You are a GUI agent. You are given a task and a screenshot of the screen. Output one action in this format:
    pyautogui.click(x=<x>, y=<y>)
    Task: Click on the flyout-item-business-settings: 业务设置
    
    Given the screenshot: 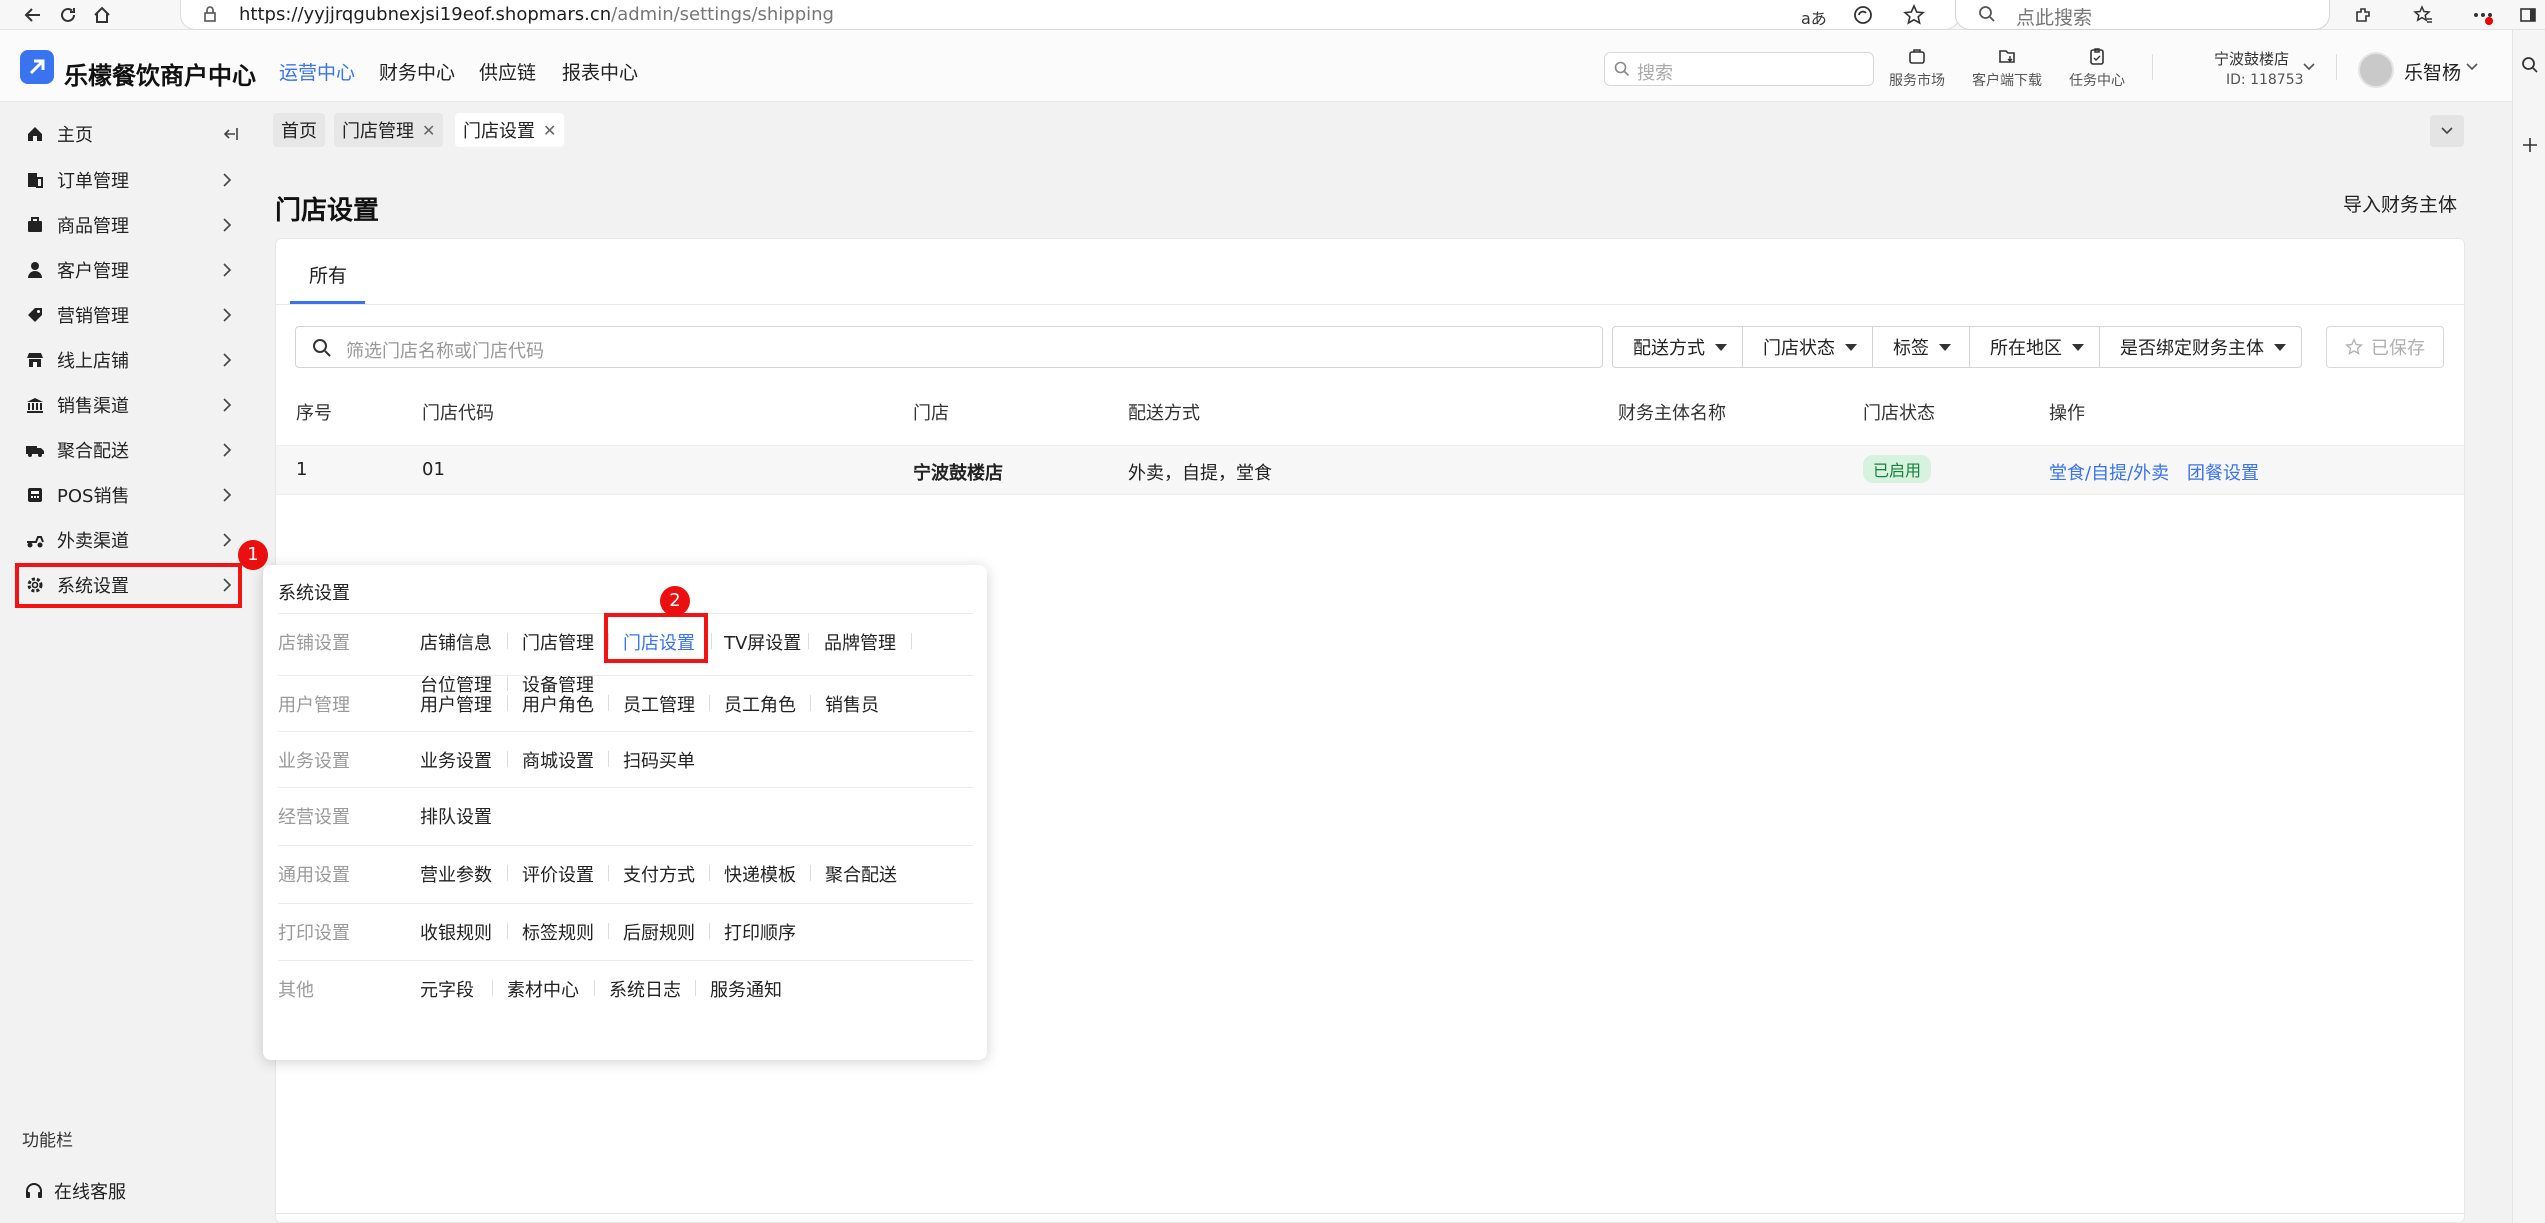 What is the action you would take?
    pyautogui.click(x=456, y=760)
    